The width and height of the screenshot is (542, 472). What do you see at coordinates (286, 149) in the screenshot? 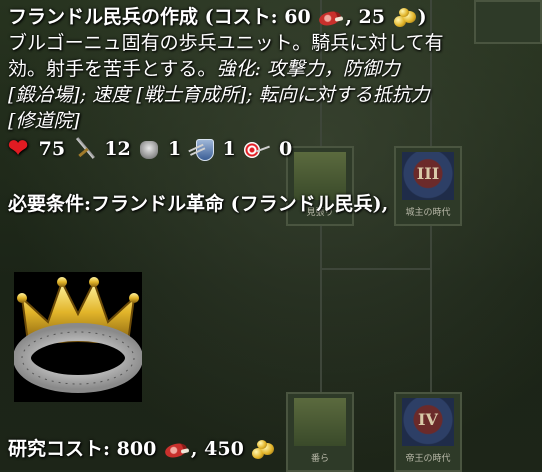
I see `range-value: 0` at bounding box center [286, 149].